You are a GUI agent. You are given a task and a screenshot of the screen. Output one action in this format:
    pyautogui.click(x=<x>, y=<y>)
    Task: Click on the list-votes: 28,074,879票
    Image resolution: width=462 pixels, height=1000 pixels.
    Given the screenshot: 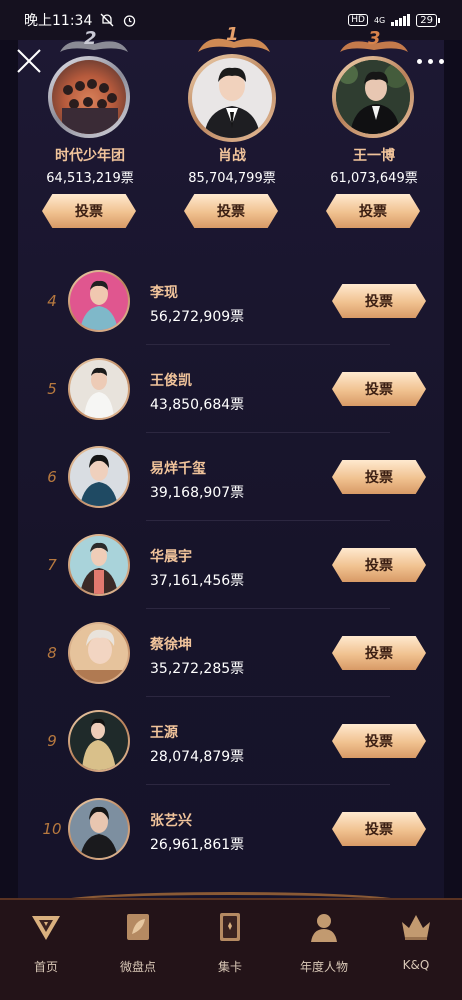 What is the action you would take?
    pyautogui.click(x=197, y=757)
    